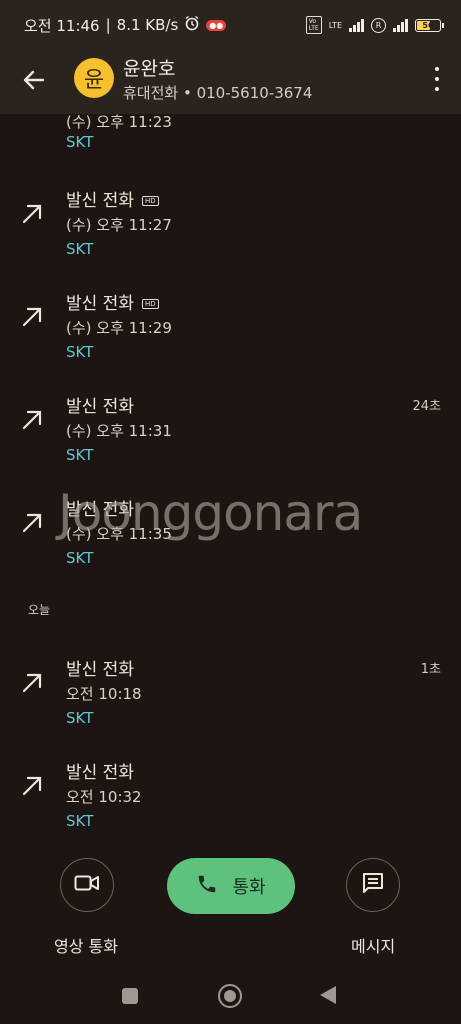 The width and height of the screenshot is (461, 1024). I want to click on recording-icon: ●●, so click(216, 25).